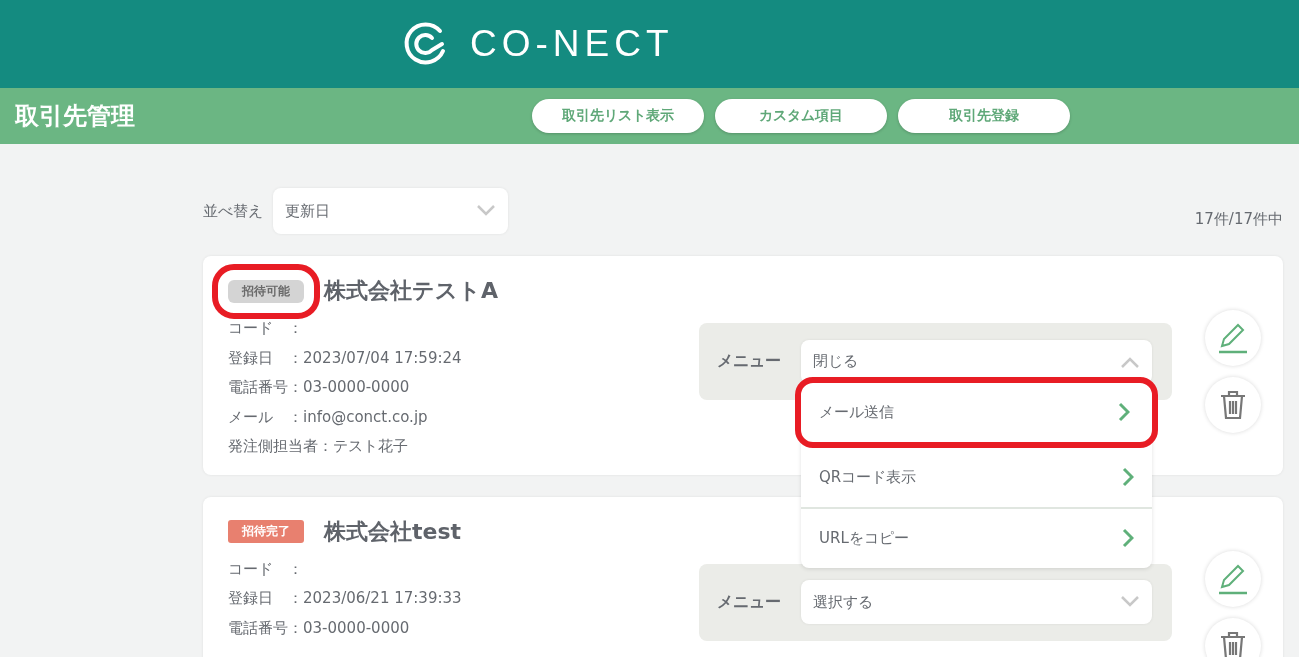  What do you see at coordinates (976, 538) in the screenshot?
I see `menu-option: URLをコピー` at bounding box center [976, 538].